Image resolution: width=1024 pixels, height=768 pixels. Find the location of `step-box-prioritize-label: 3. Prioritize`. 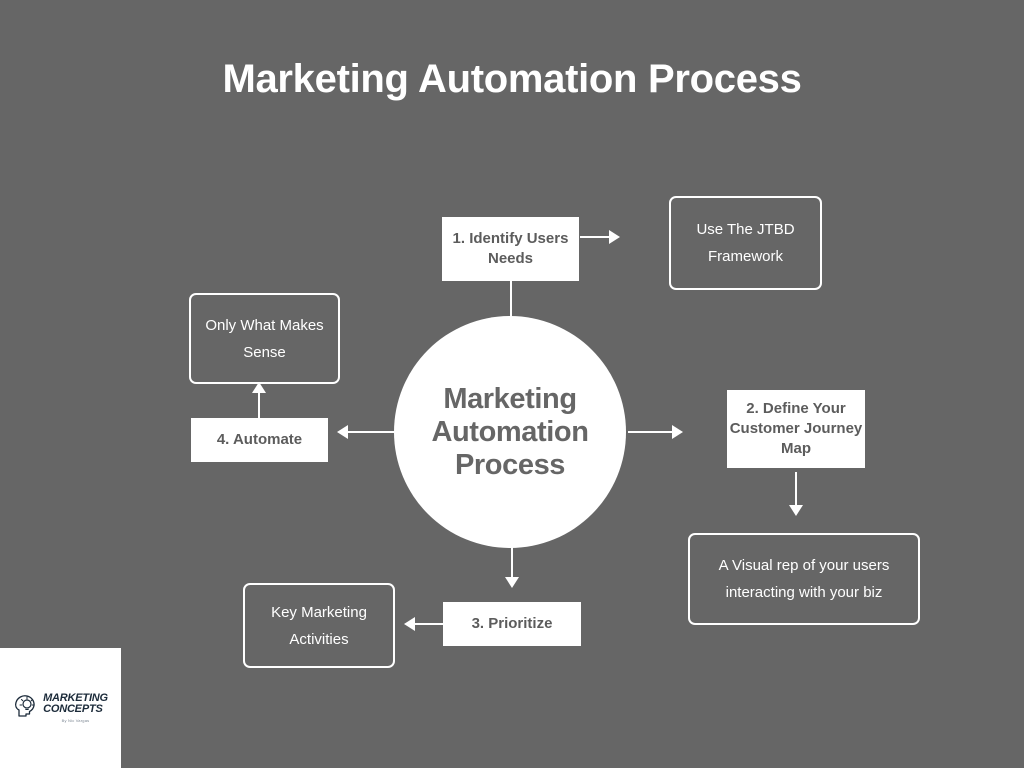

step-box-prioritize-label: 3. Prioritize is located at coordinates (512, 623).